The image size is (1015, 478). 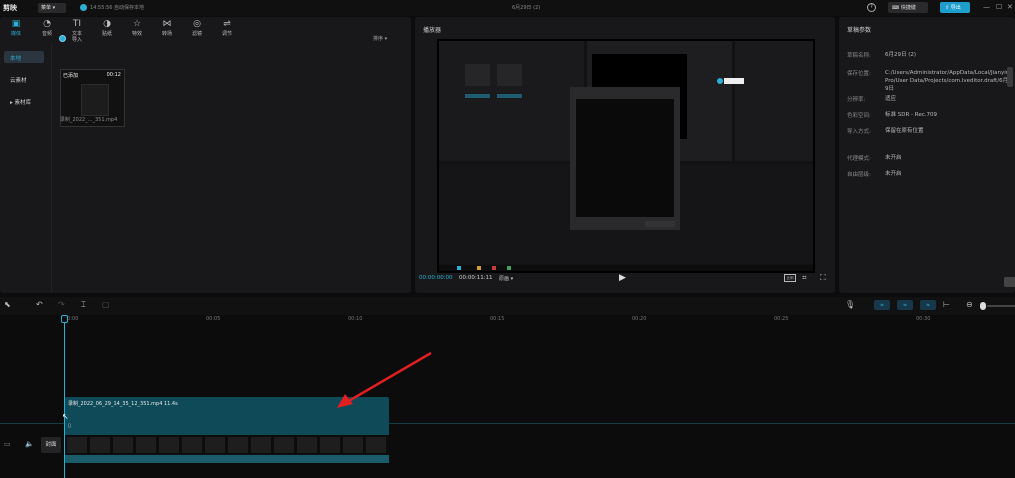 What do you see at coordinates (859, 132) in the screenshot?
I see `prop-label: 导入方式:` at bounding box center [859, 132].